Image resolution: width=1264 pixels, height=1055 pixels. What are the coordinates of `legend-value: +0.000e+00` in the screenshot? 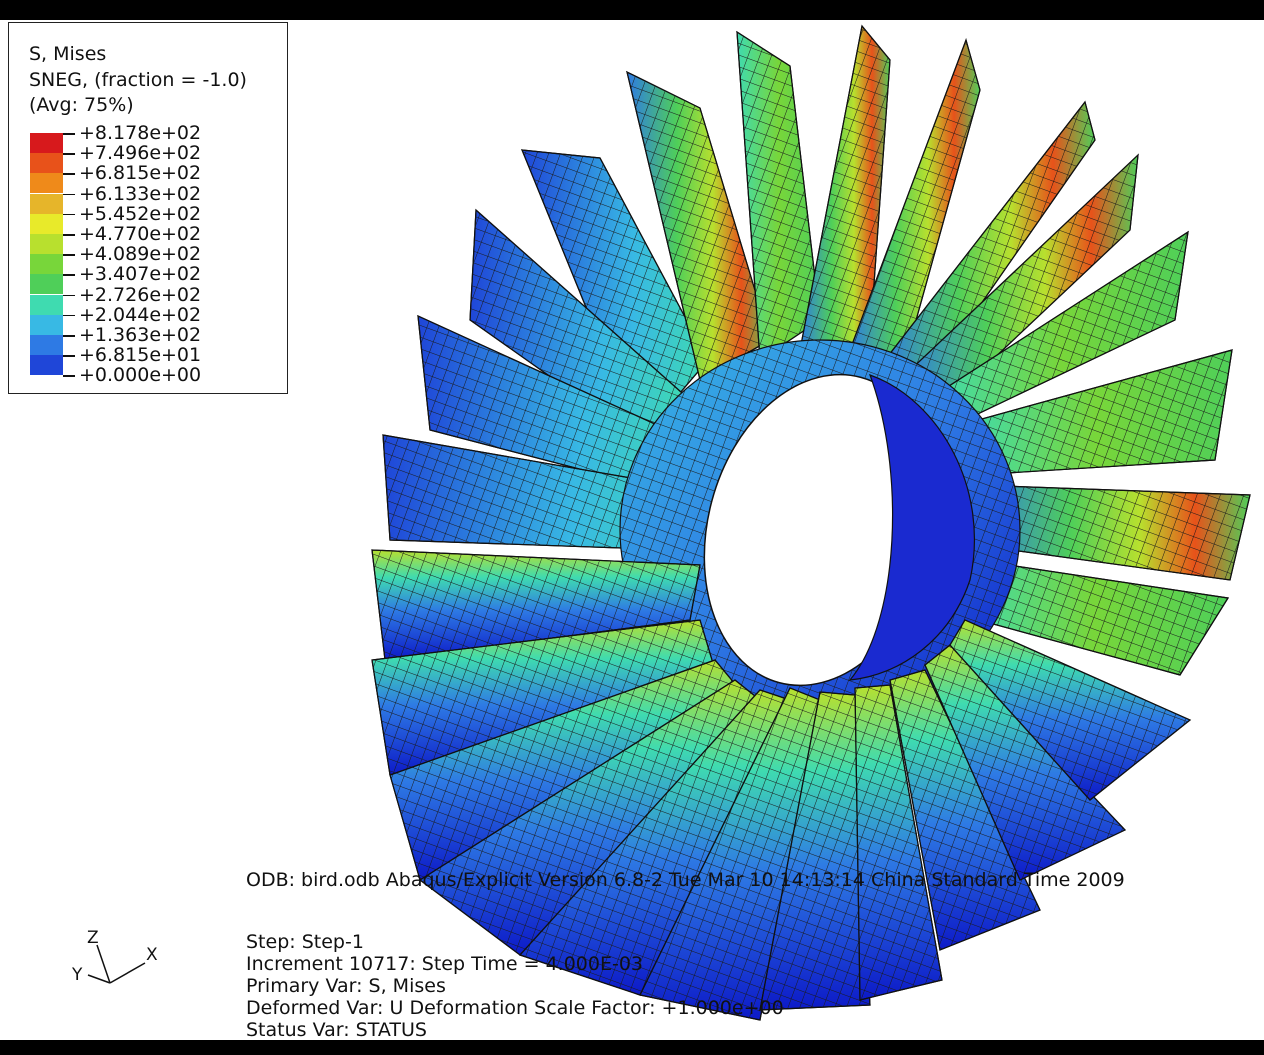 It's located at (140, 375).